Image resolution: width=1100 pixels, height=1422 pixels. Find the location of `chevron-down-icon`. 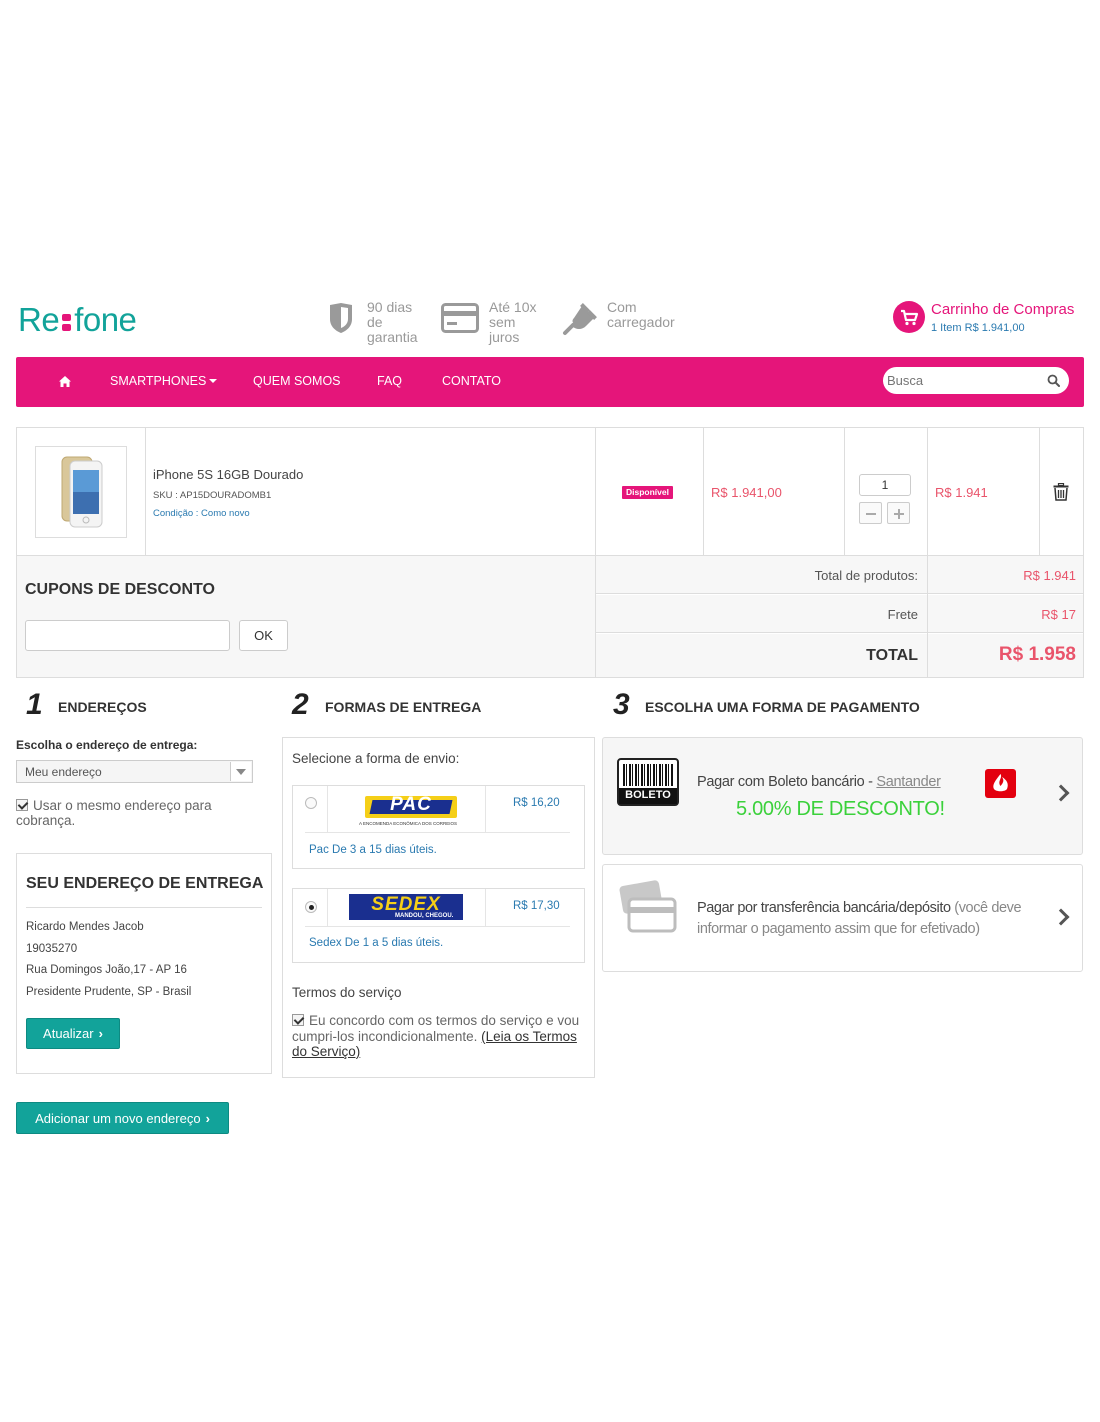

chevron-down-icon is located at coordinates (241, 772).